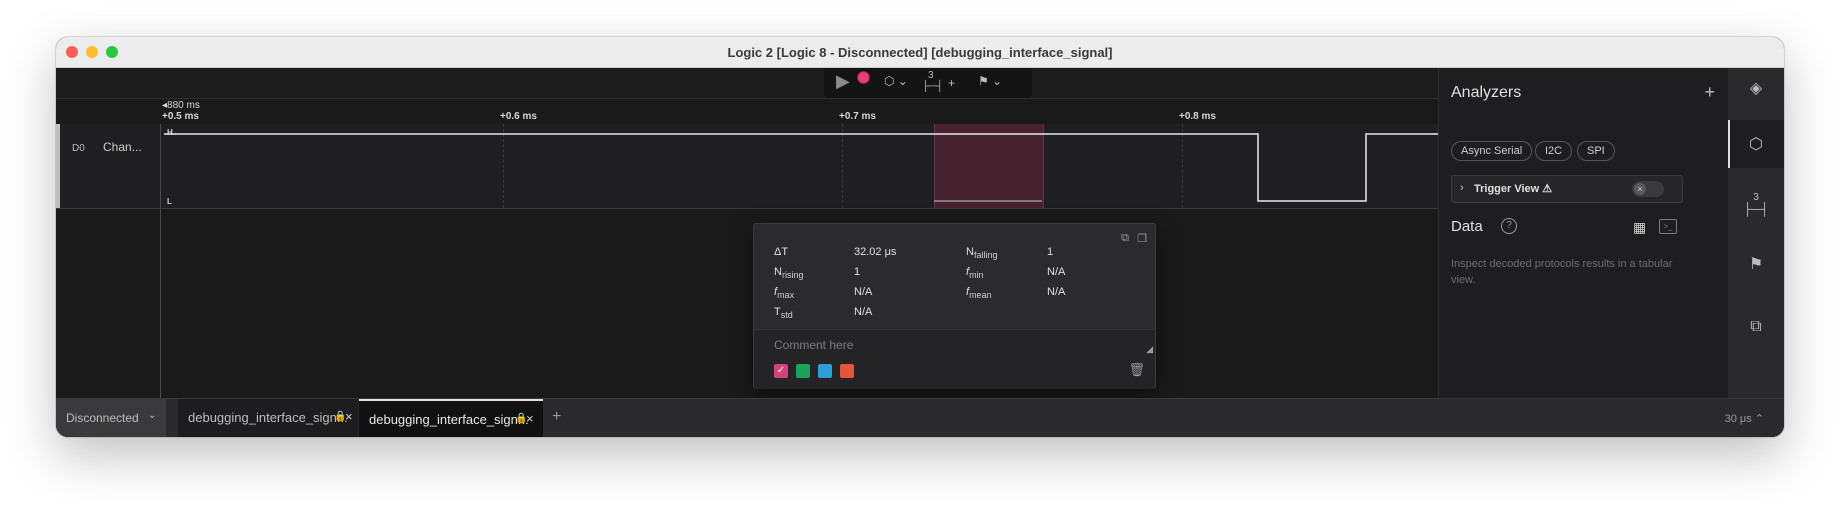 This screenshot has height=512, width=1840. What do you see at coordinates (1756, 327) in the screenshot?
I see `extensions-icon: ⧉` at bounding box center [1756, 327].